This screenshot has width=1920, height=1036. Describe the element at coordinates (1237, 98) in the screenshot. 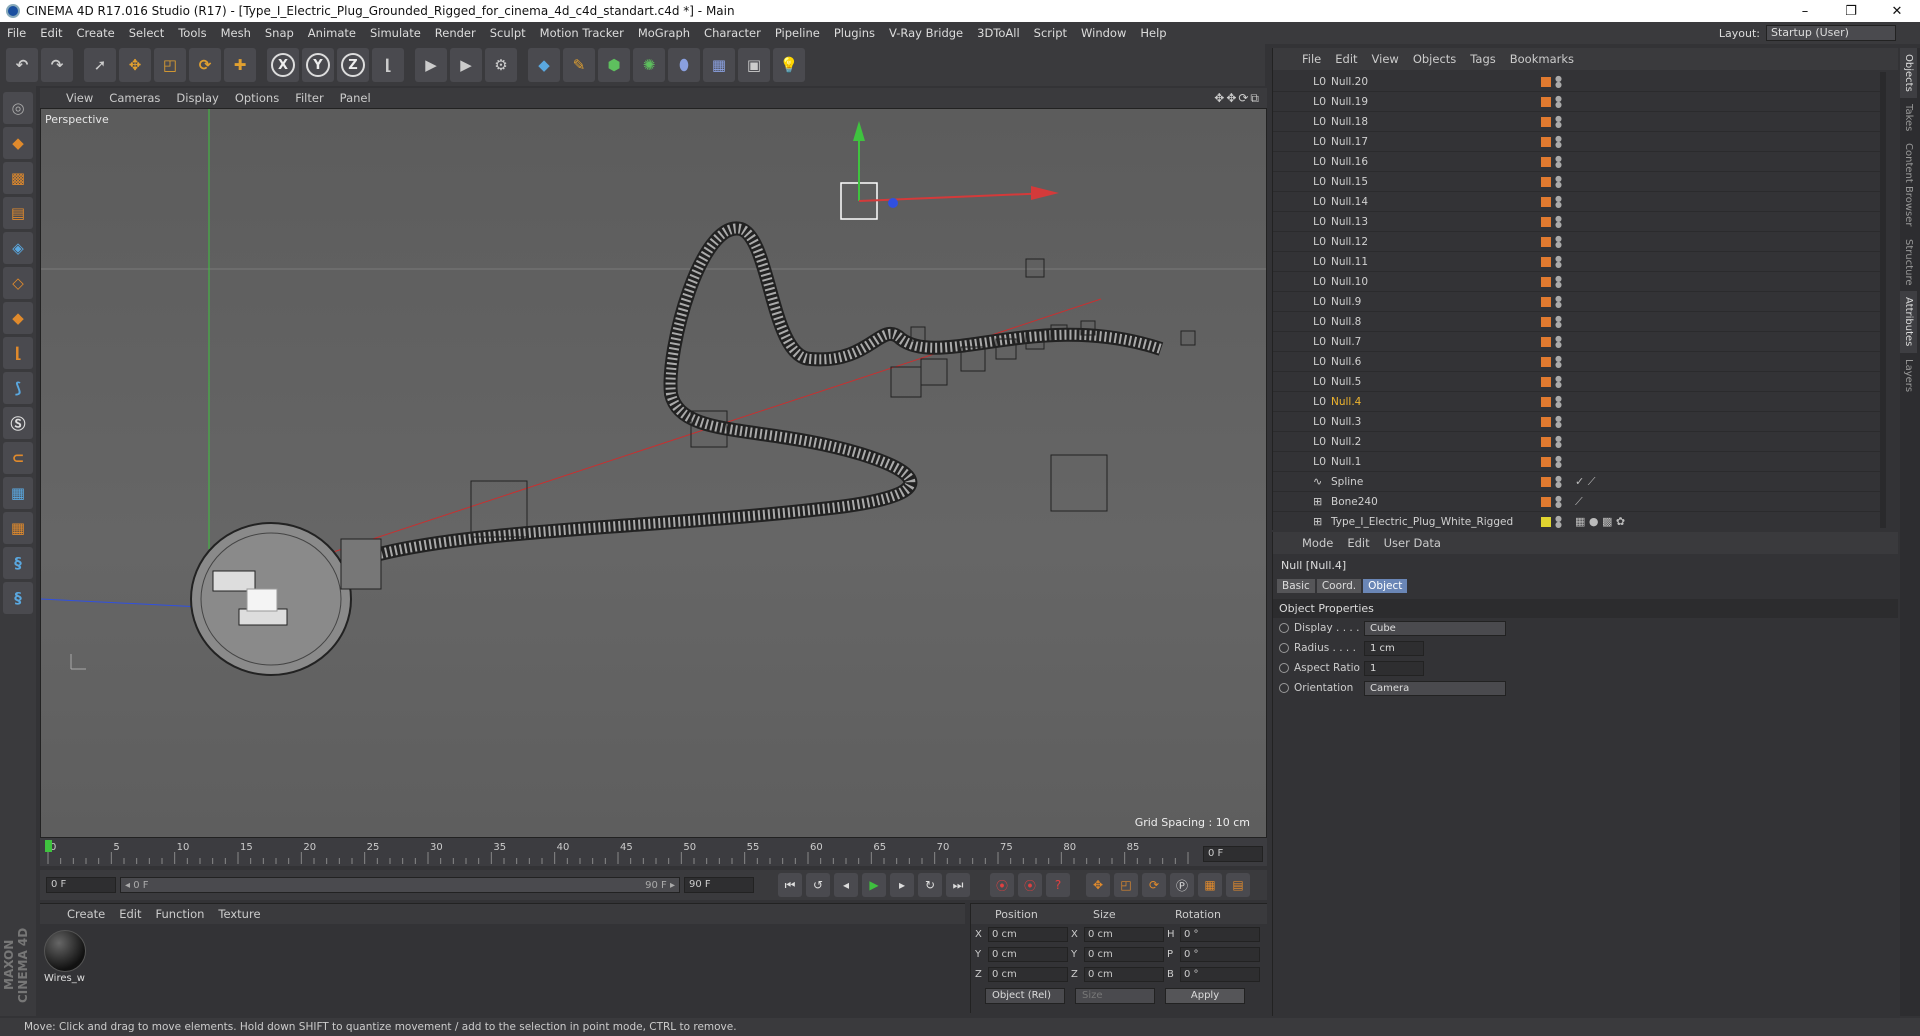

I see `viewport-nav-icons: ✥✥⟳⧉` at that location.